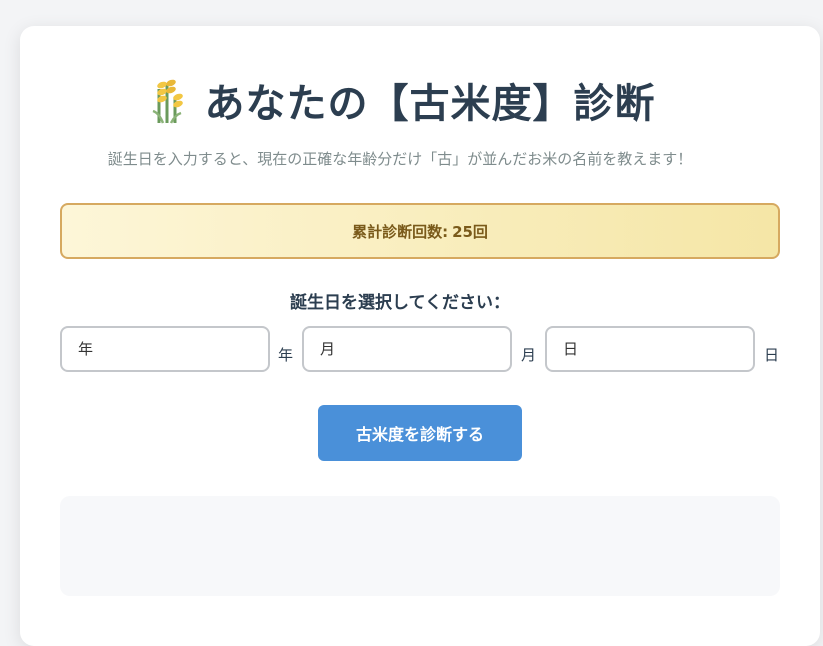 The width and height of the screenshot is (823, 646). Describe the element at coordinates (470, 231) in the screenshot. I see `counter-value: 25回` at that location.